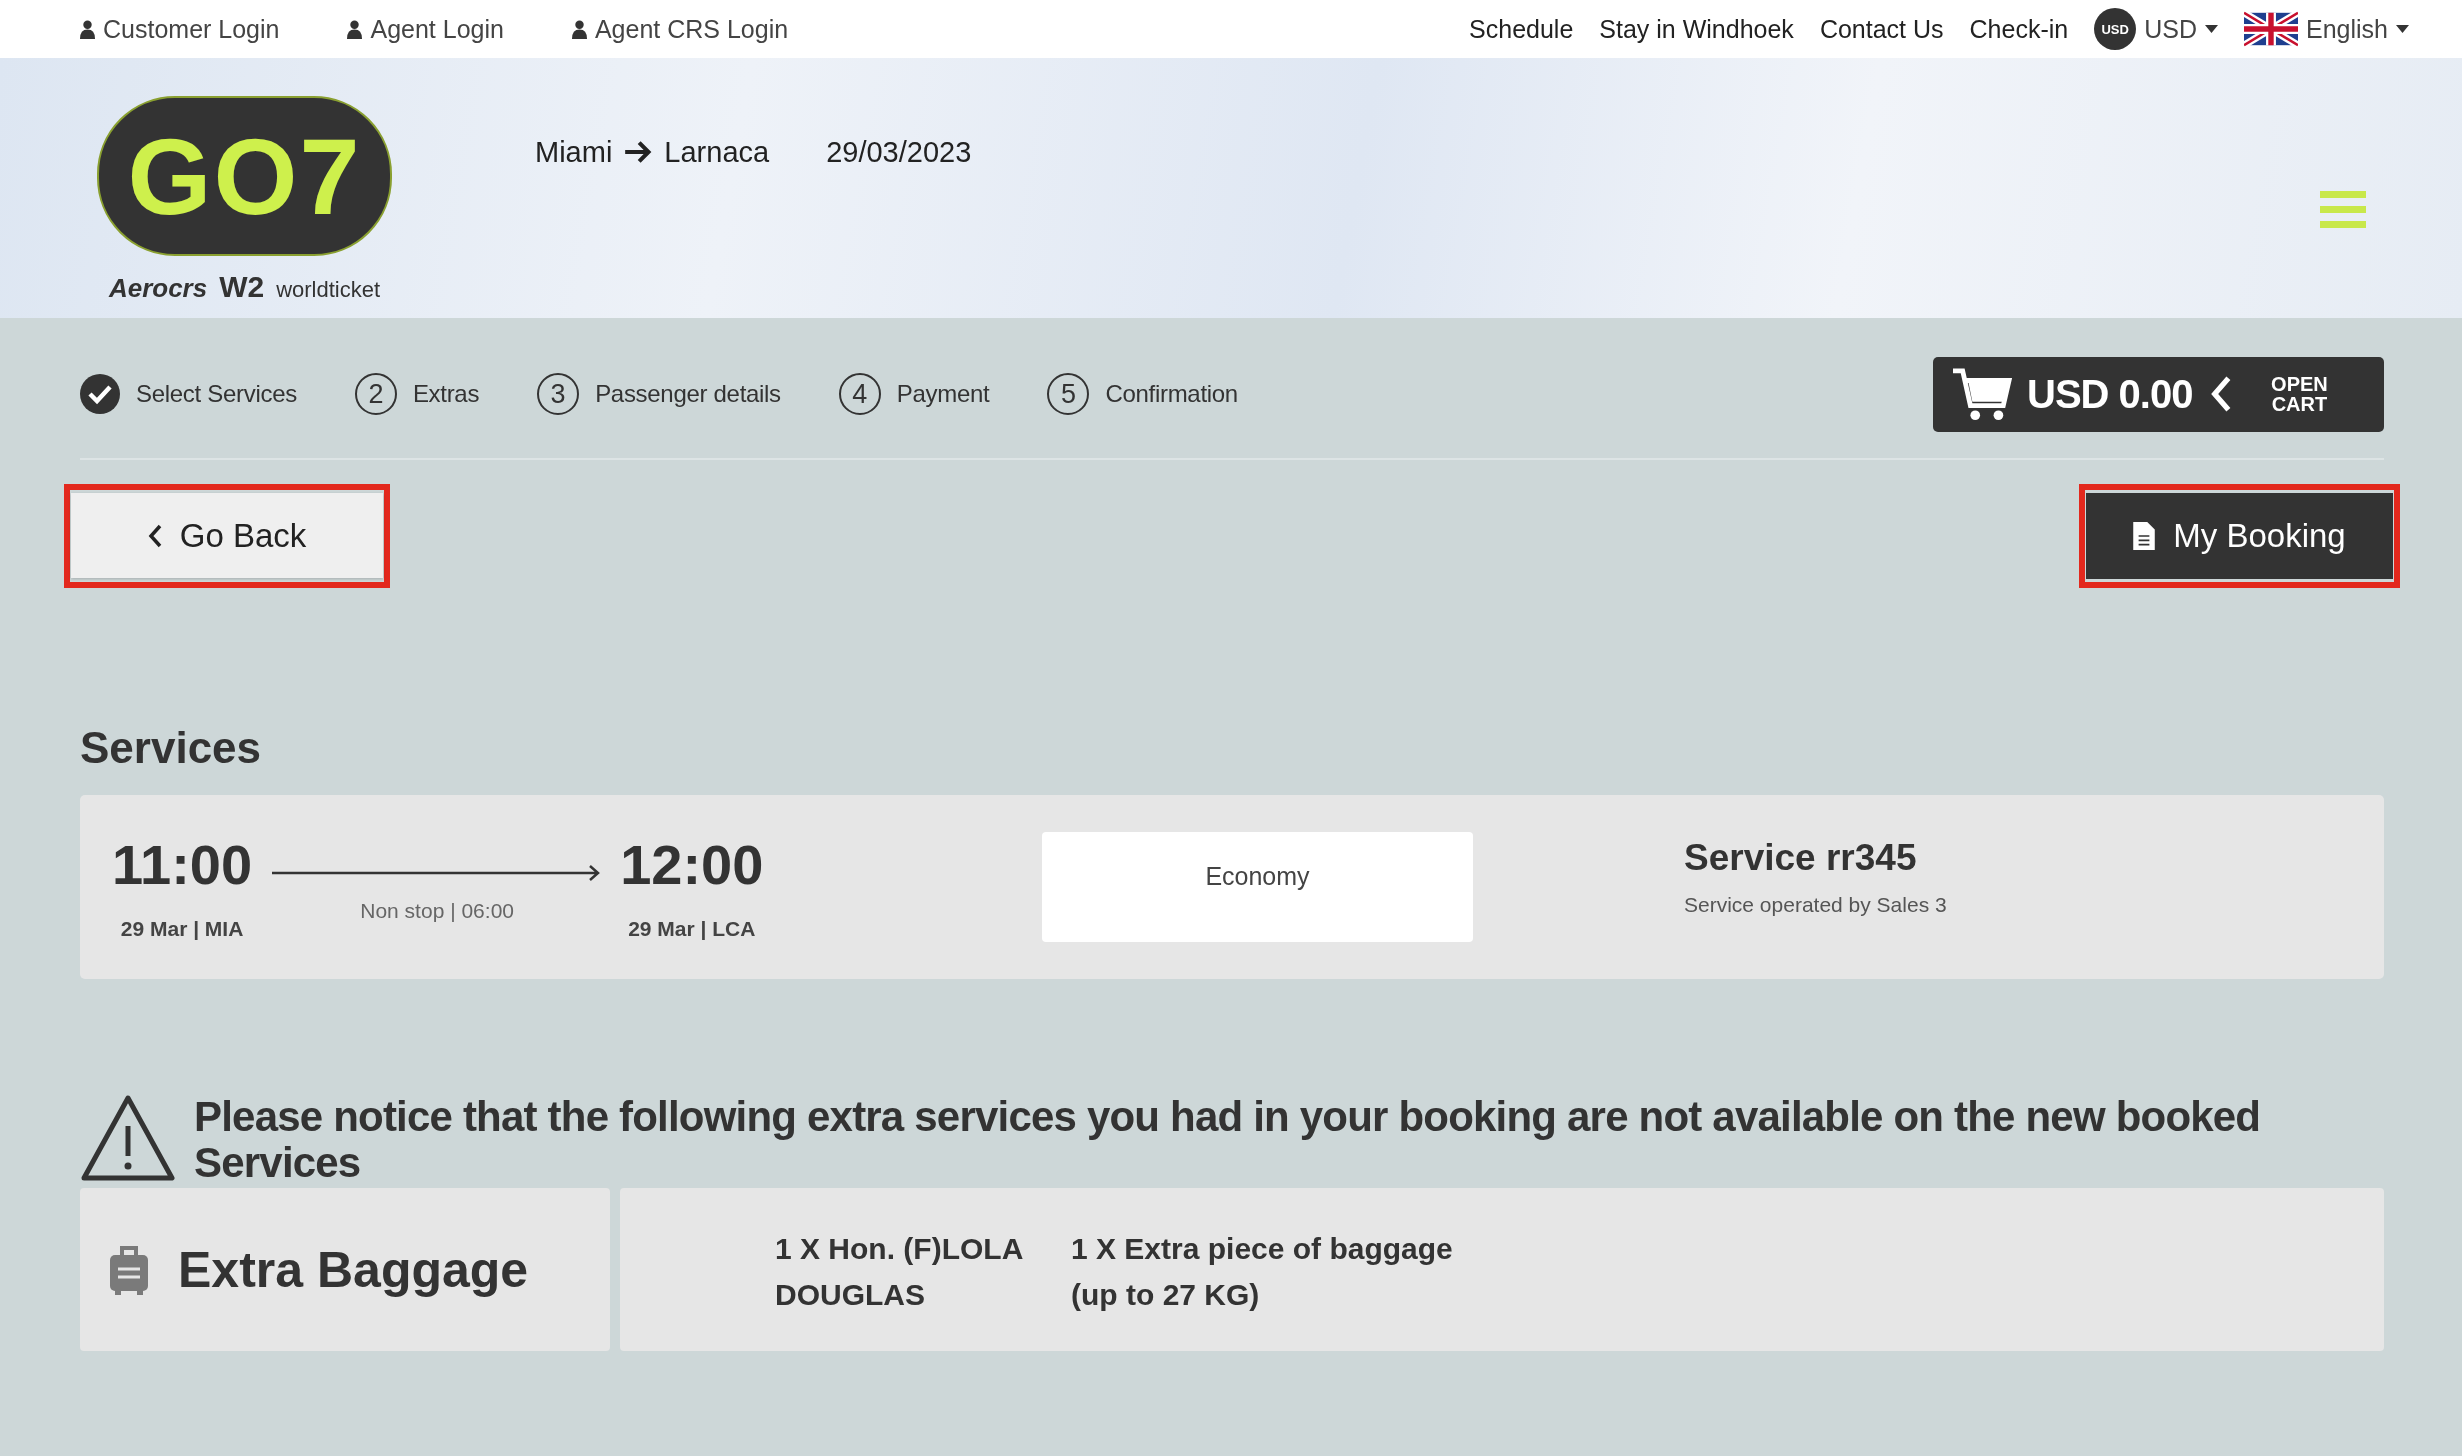  I want to click on route-origin: Miami, so click(574, 152).